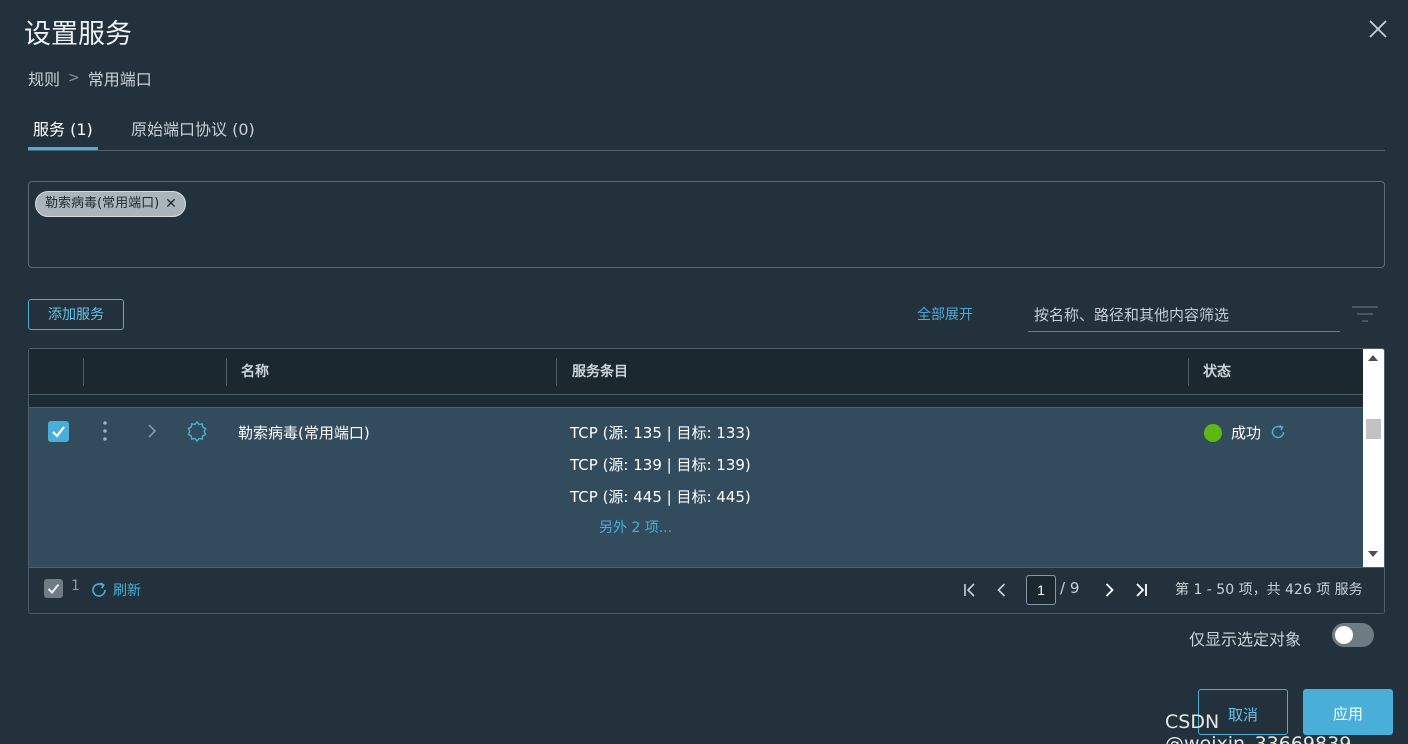 Image resolution: width=1408 pixels, height=744 pixels. I want to click on remove-chip-icon: ✕, so click(171, 204).